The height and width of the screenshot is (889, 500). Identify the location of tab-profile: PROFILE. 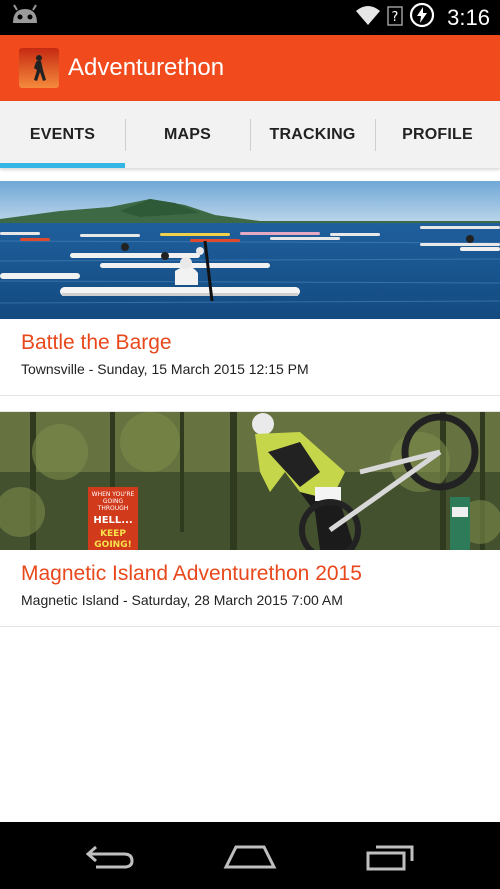
(437, 134).